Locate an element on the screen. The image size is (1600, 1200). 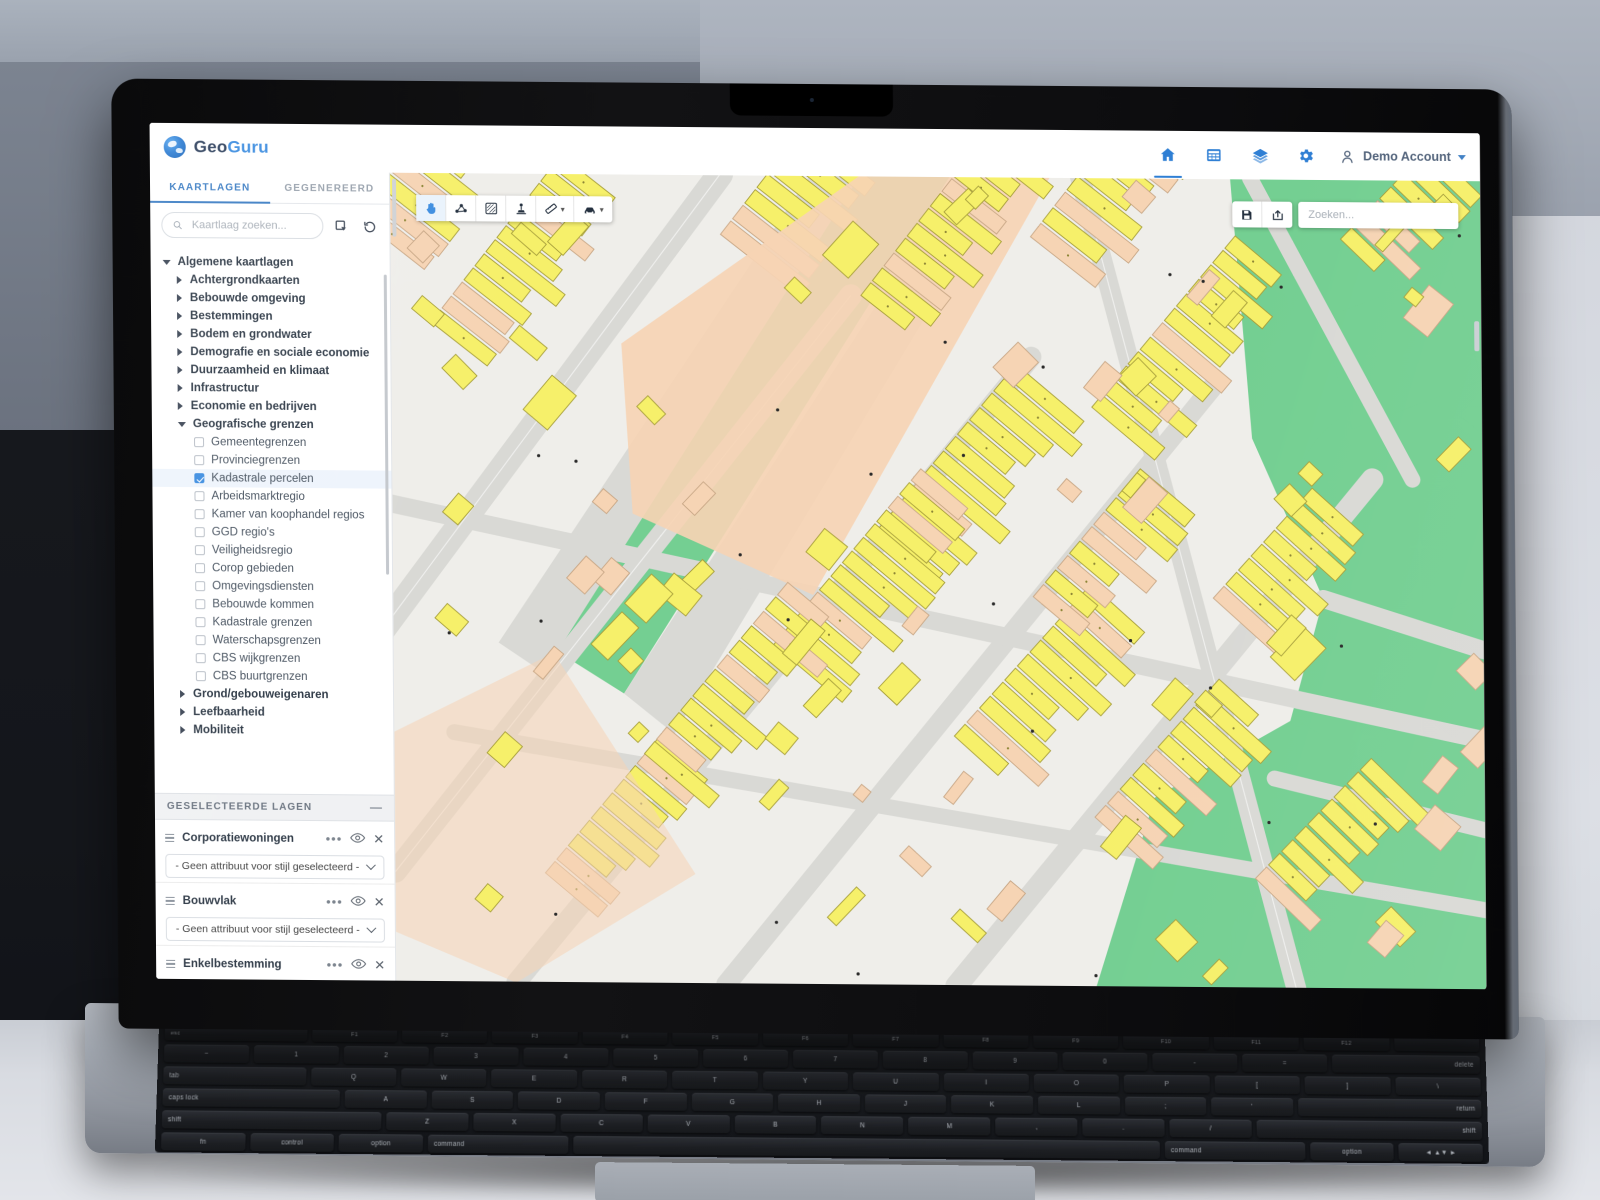
tree-item-veiligheidsregio: Veiligheidsregio is located at coordinates (272, 551).